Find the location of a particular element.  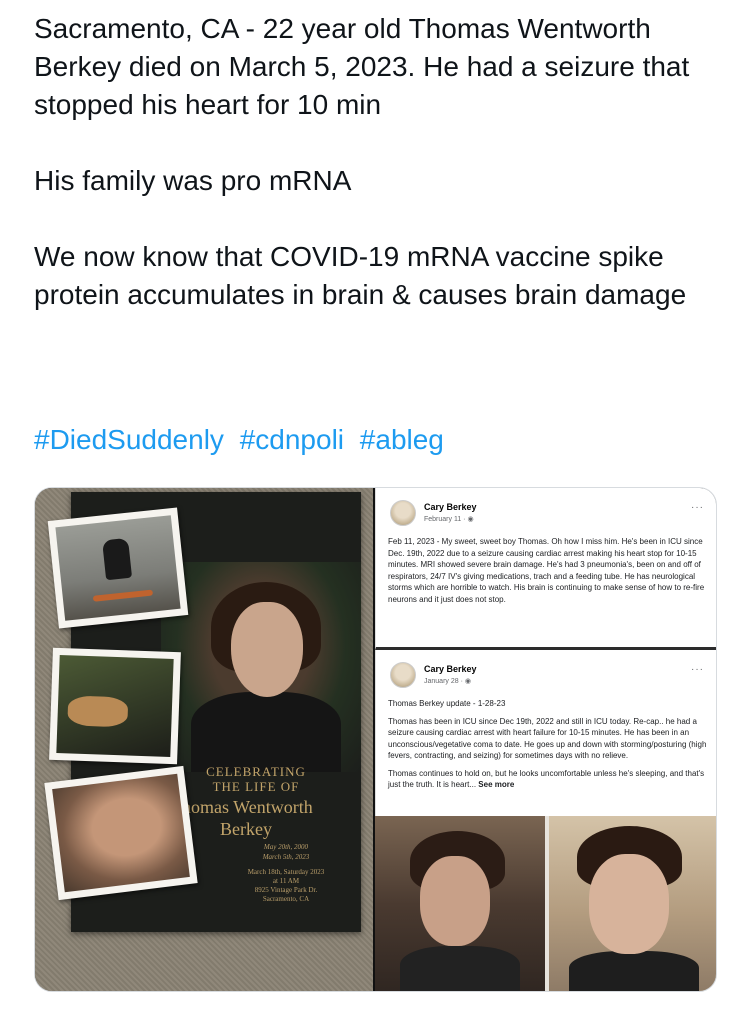

post-date: February 11 · ◉ is located at coordinates (449, 519).